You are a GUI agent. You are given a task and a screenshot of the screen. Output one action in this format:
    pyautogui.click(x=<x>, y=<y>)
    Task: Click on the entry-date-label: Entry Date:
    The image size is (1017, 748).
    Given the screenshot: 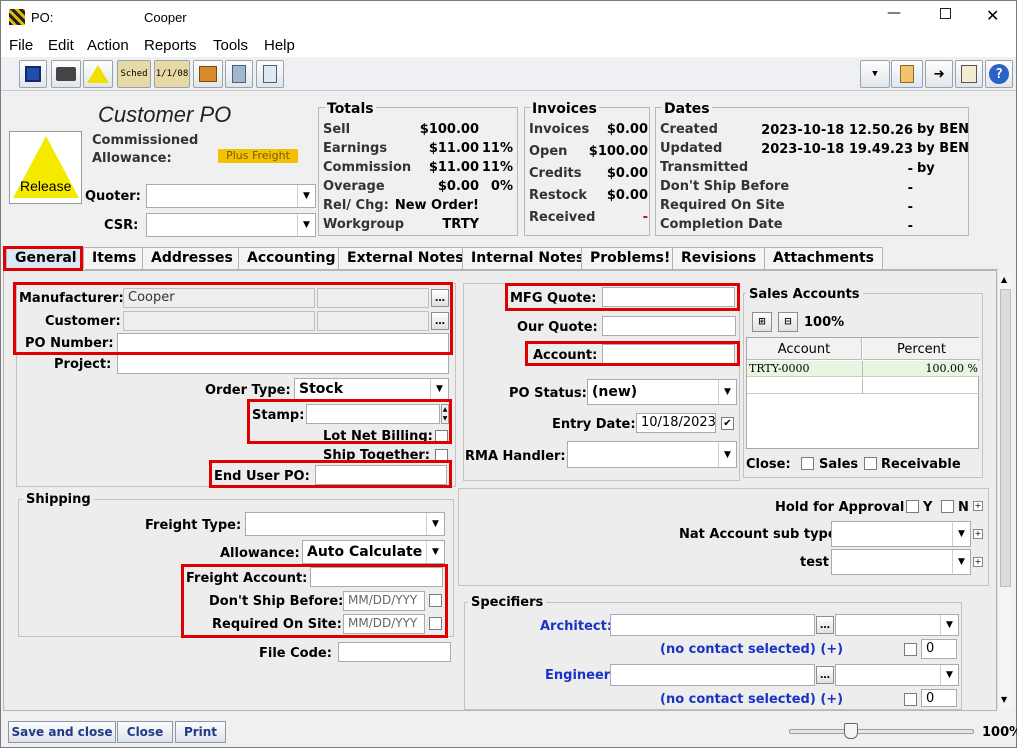 What is the action you would take?
    pyautogui.click(x=594, y=424)
    